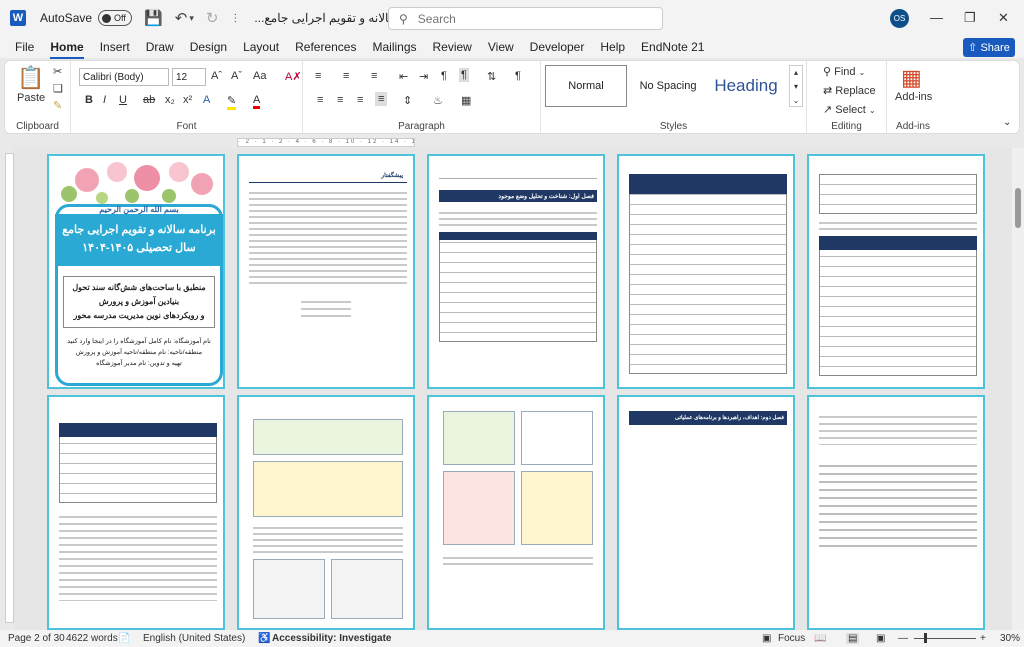 The width and height of the screenshot is (1024, 647). What do you see at coordinates (67, 49) in the screenshot?
I see `tab-home: Home` at bounding box center [67, 49].